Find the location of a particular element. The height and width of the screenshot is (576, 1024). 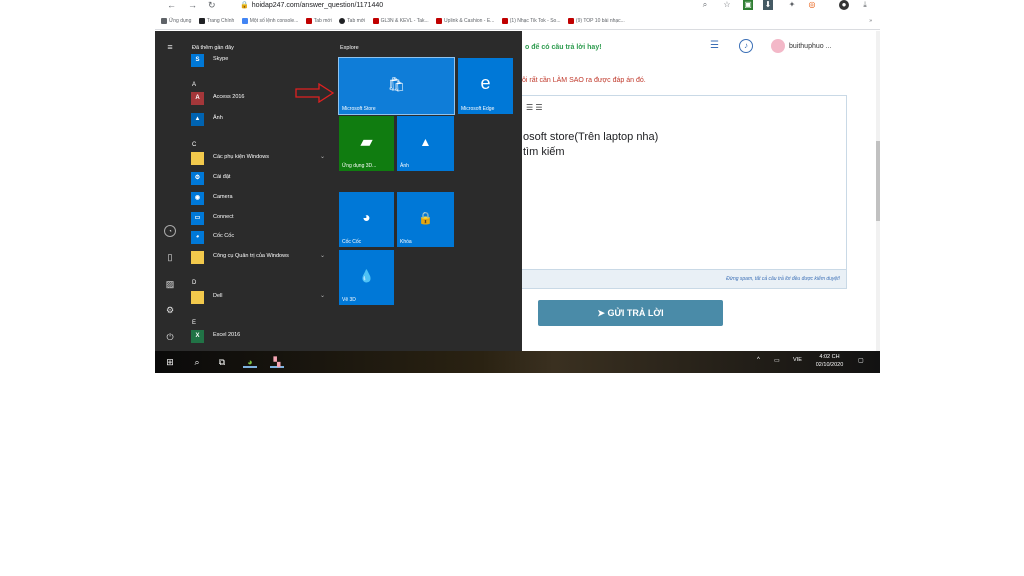

tile-icon: 🛍 is located at coordinates (396, 83).